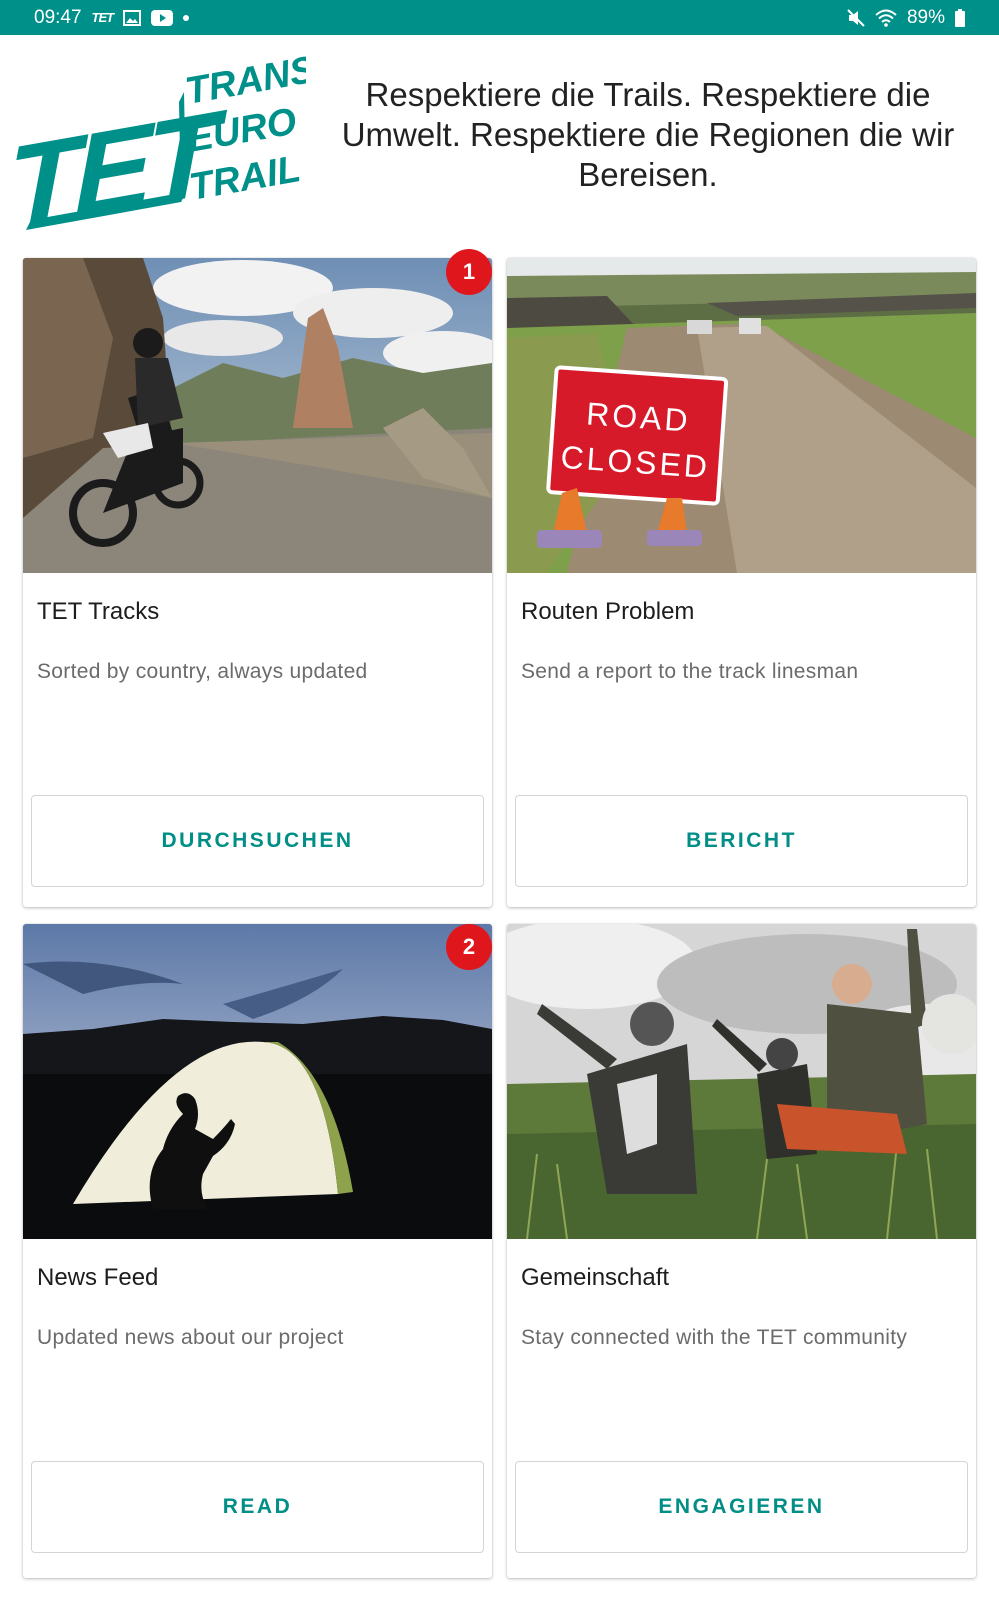 This screenshot has height=1599, width=999. What do you see at coordinates (190, 1337) in the screenshot?
I see `card-description: Updated news about our project` at bounding box center [190, 1337].